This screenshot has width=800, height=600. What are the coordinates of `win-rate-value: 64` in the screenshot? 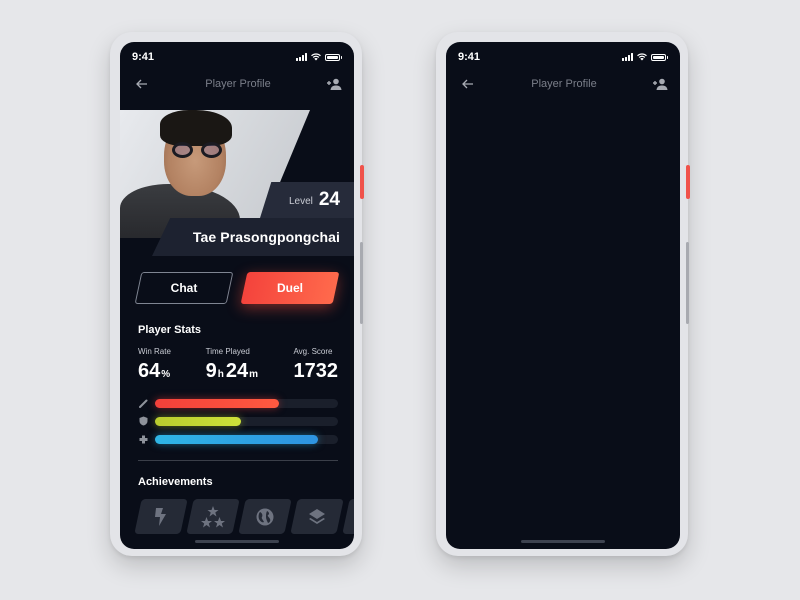 It's located at (149, 371).